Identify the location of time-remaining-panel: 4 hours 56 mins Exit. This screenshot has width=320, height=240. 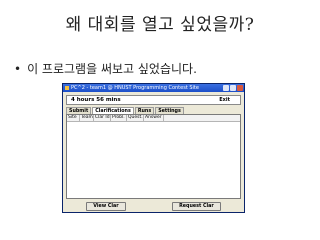
(153, 100).